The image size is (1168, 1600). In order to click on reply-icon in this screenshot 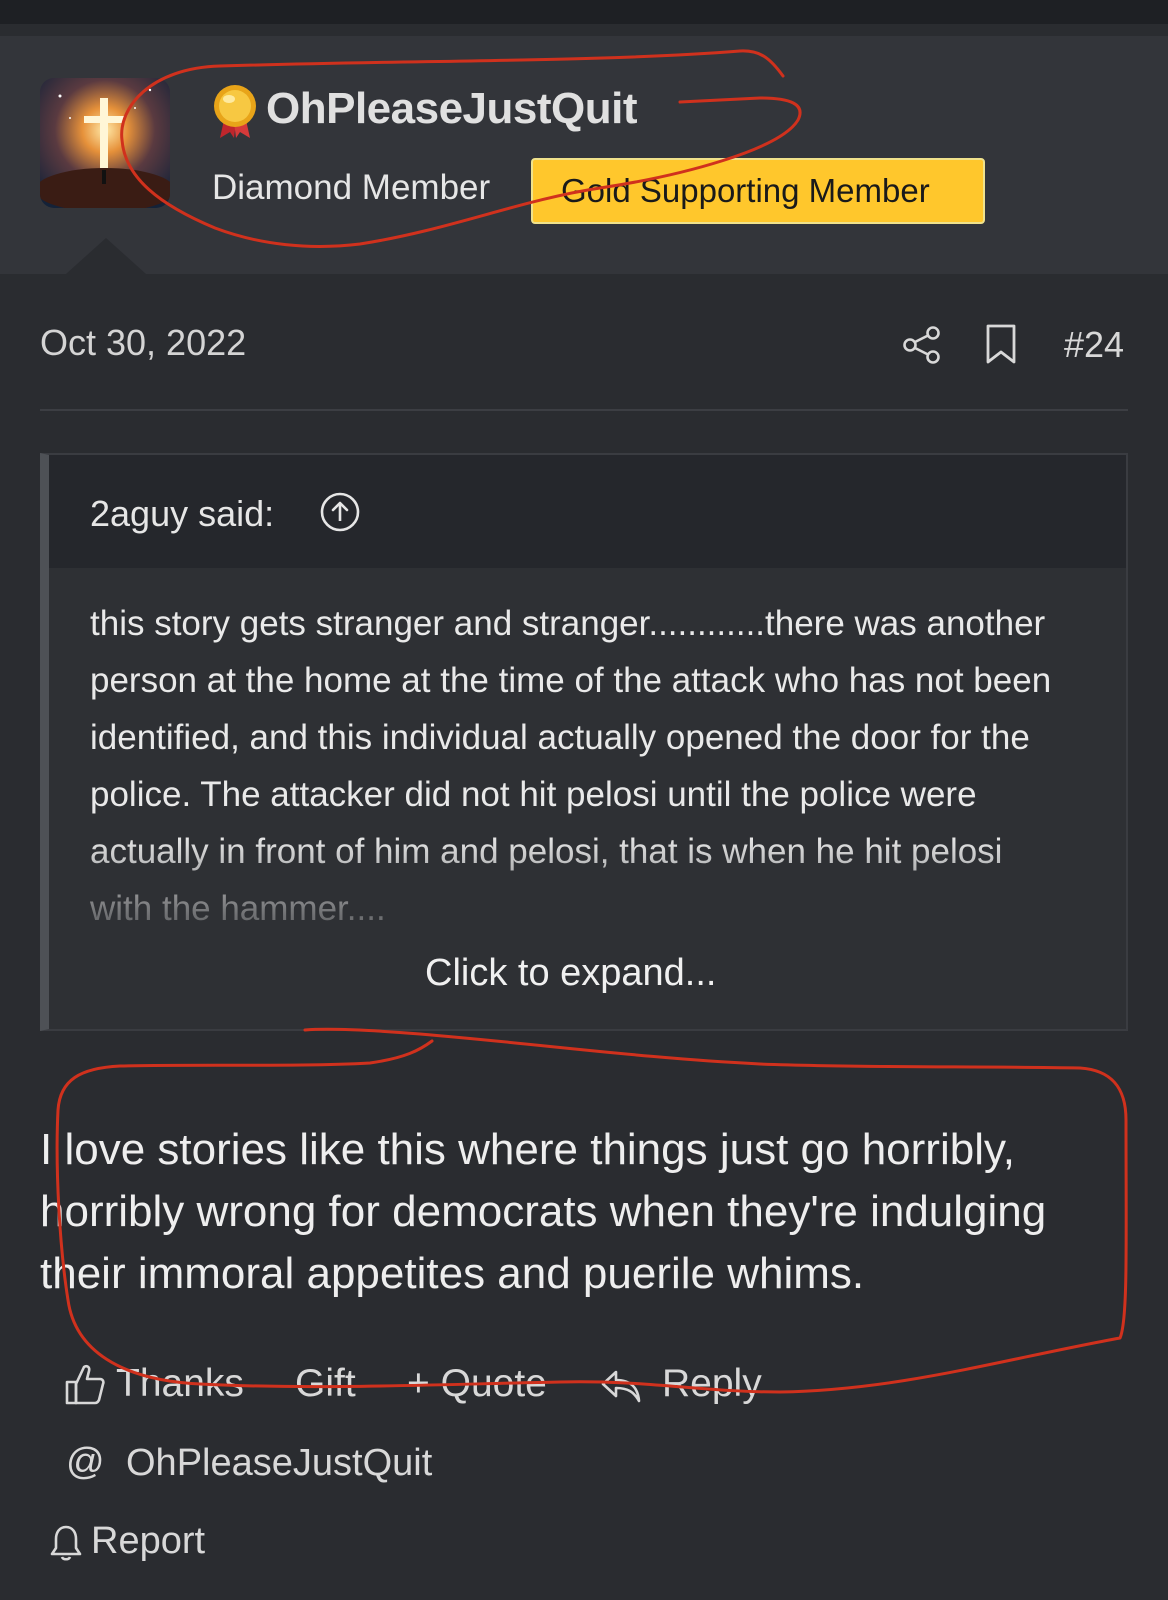, I will do `click(621, 1386)`.